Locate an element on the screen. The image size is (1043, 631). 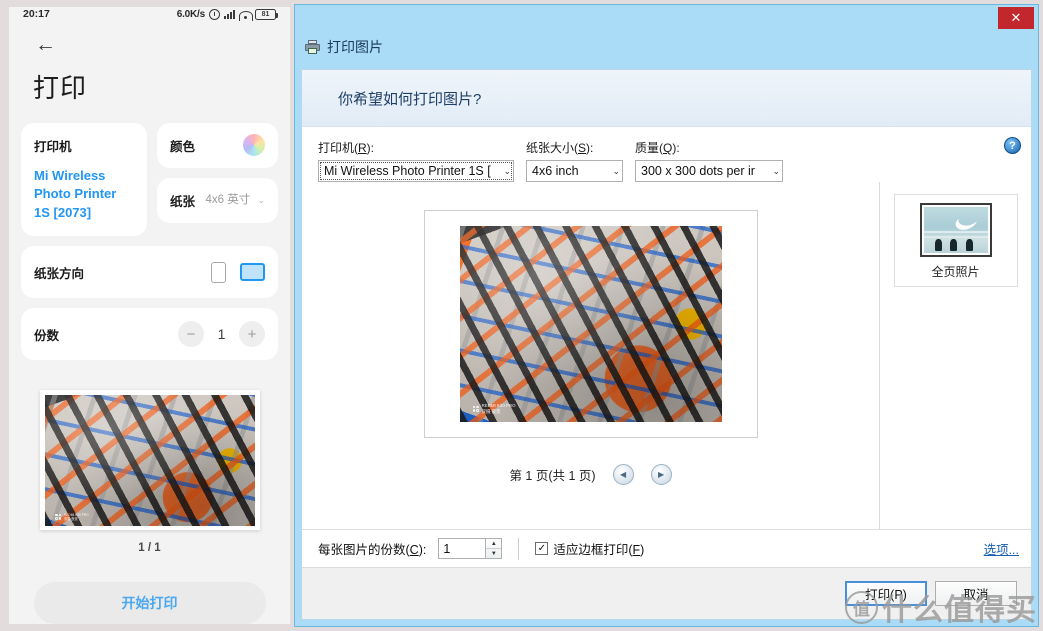
color-wheel-icon is located at coordinates (254, 145).